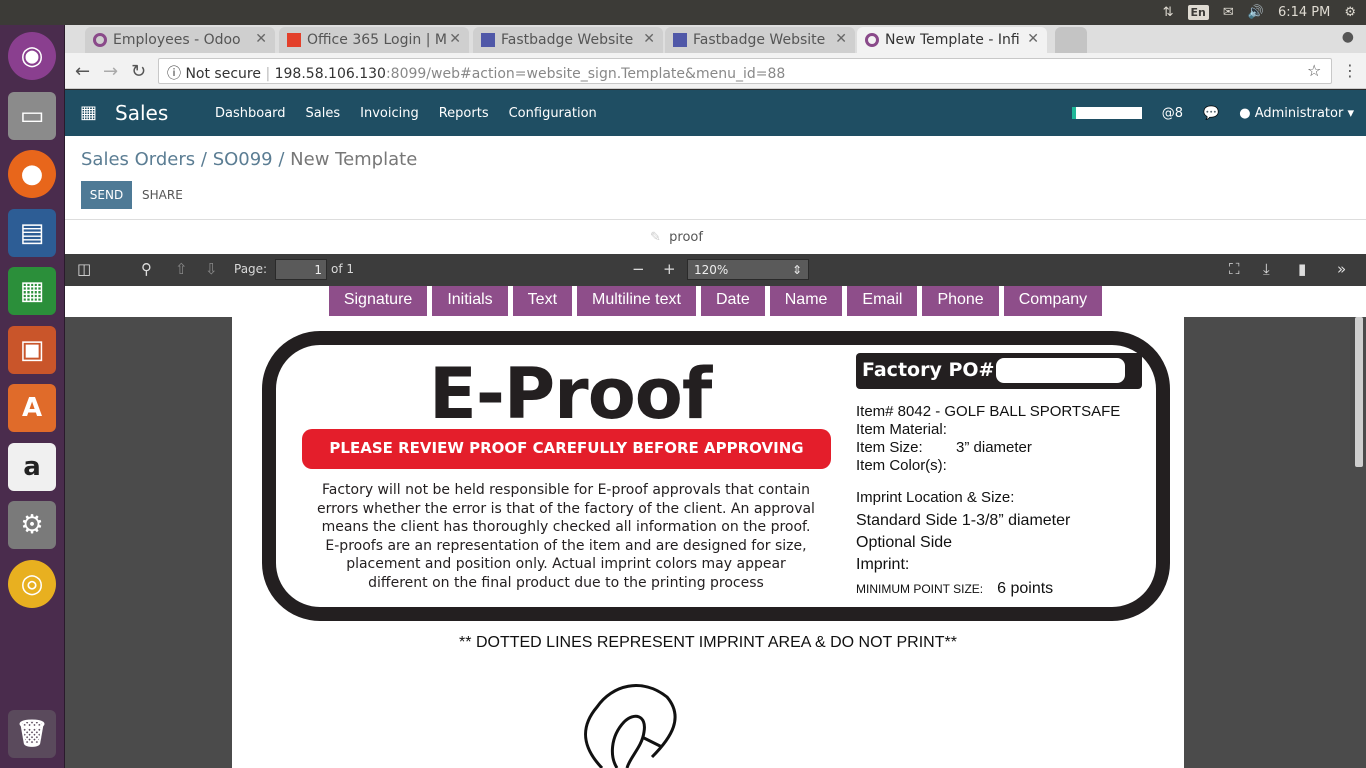 This screenshot has height=768, width=1366. I want to click on security-status: Not secure, so click(223, 74).